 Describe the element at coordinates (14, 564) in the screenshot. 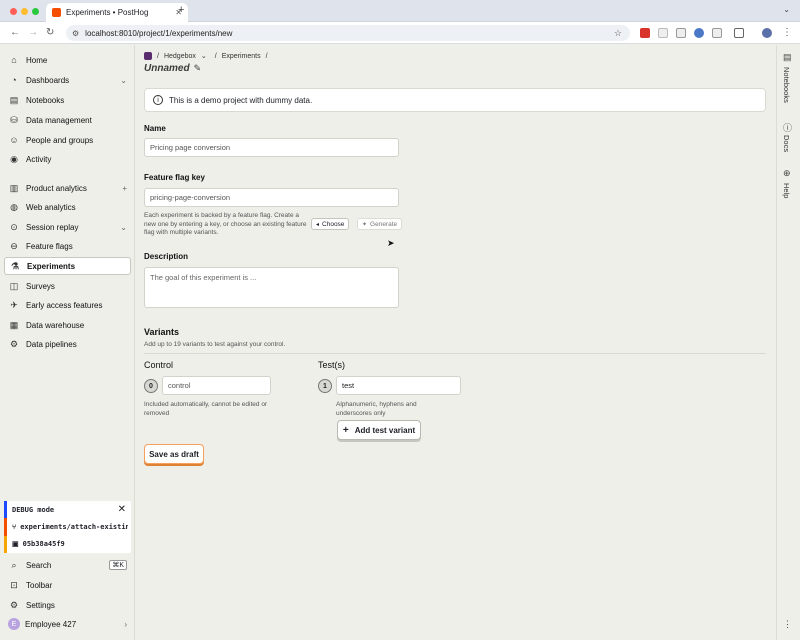

I see `search-icon: ⌕` at that location.